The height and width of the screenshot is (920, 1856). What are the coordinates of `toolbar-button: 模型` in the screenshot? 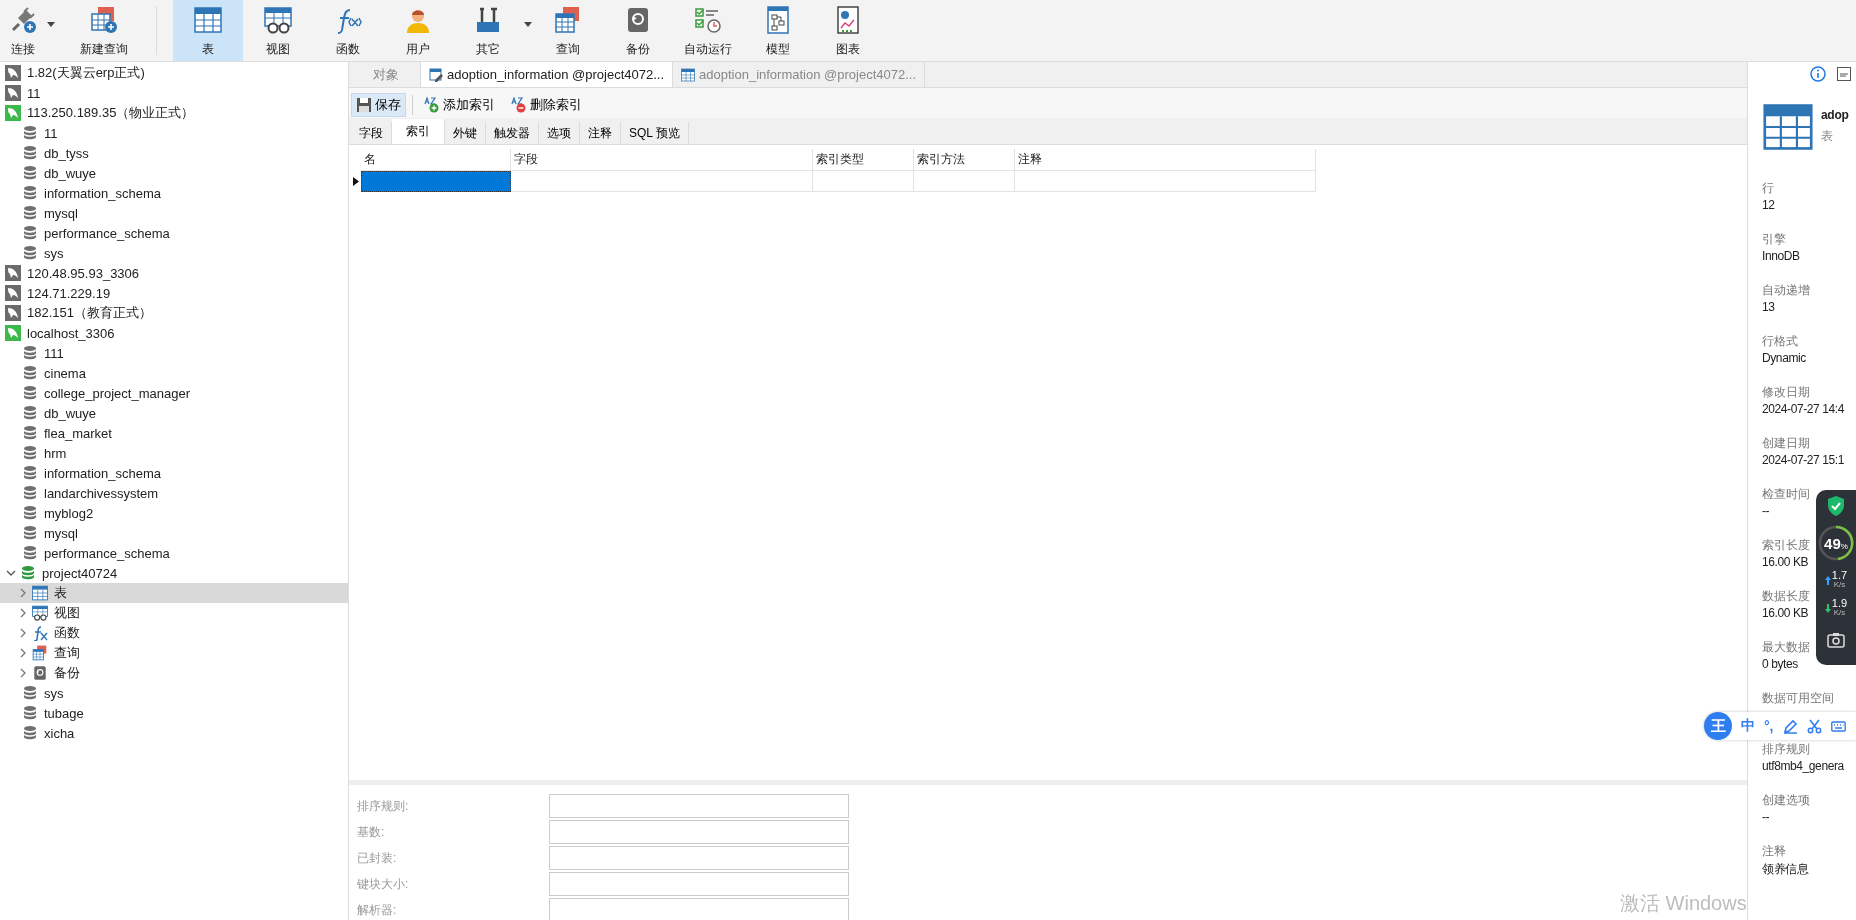 It's located at (778, 30).